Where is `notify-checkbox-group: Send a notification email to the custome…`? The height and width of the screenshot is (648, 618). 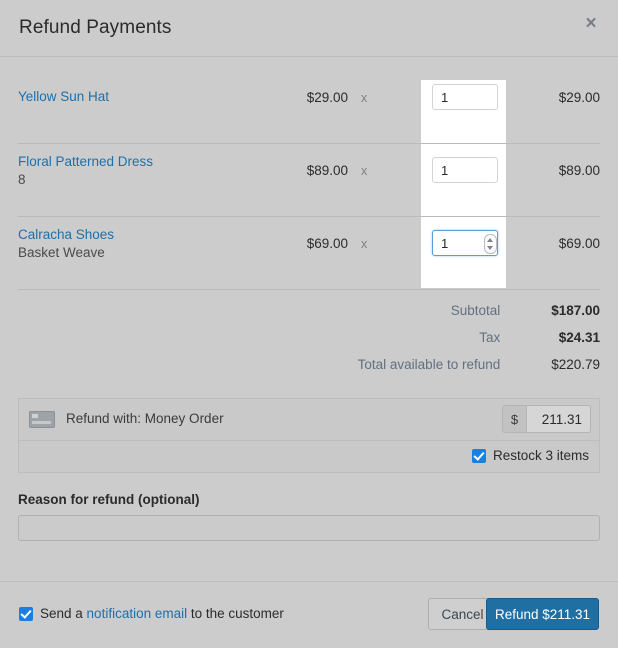
notify-checkbox-group: Send a notification email to the custome… is located at coordinates (151, 613).